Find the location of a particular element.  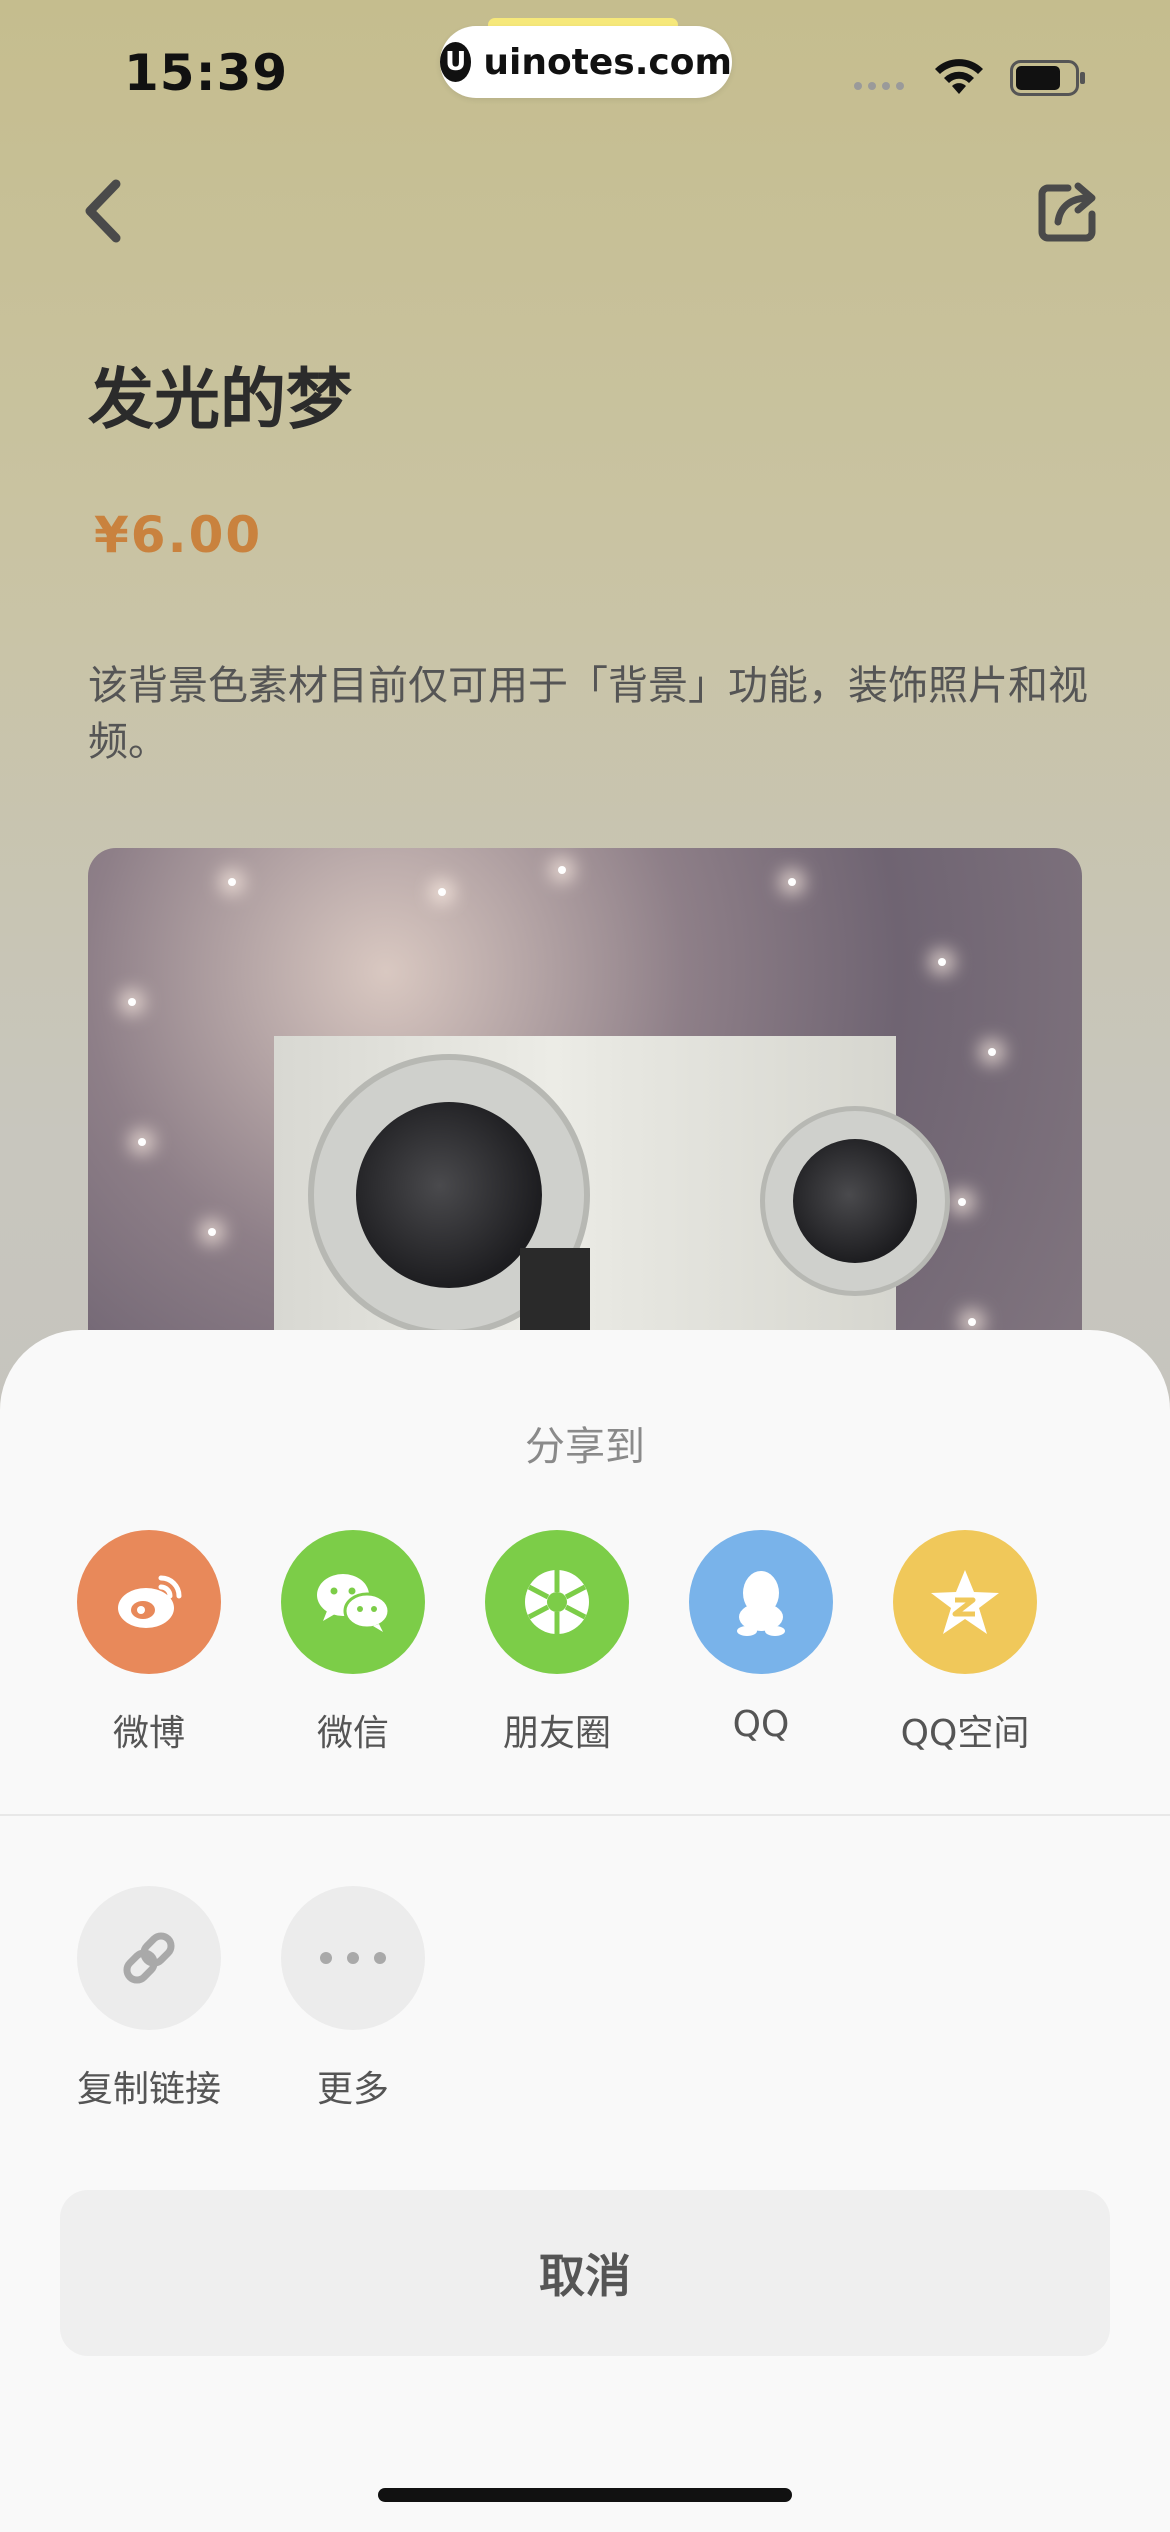

more-button: 更多 is located at coordinates (353, 1999).